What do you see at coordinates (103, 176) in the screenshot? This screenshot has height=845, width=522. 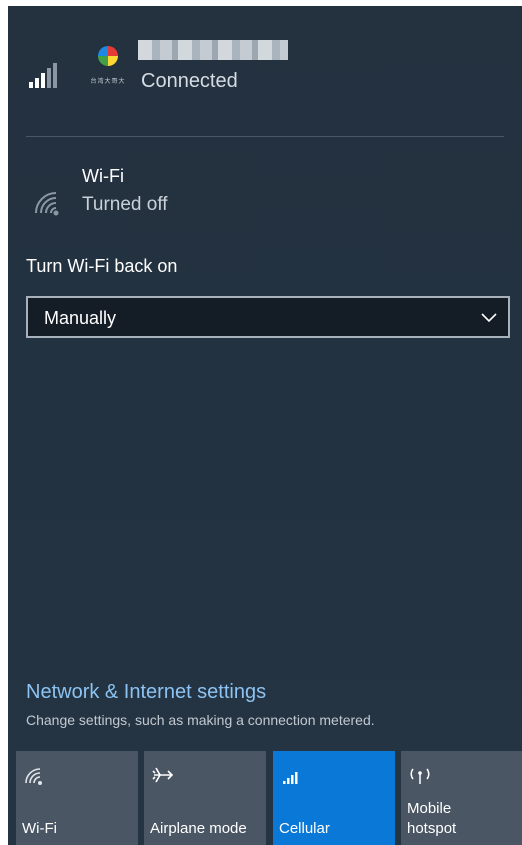 I see `wifi-title: Wi-Fi` at bounding box center [103, 176].